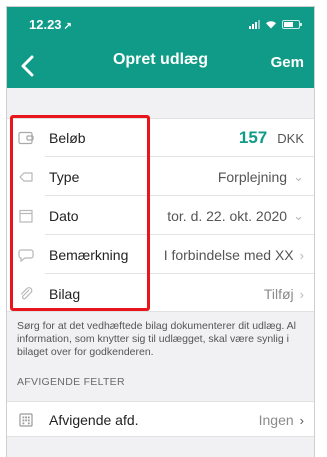 The image size is (327, 457). Describe the element at coordinates (160, 103) in the screenshot. I see `header-spacer` at that location.